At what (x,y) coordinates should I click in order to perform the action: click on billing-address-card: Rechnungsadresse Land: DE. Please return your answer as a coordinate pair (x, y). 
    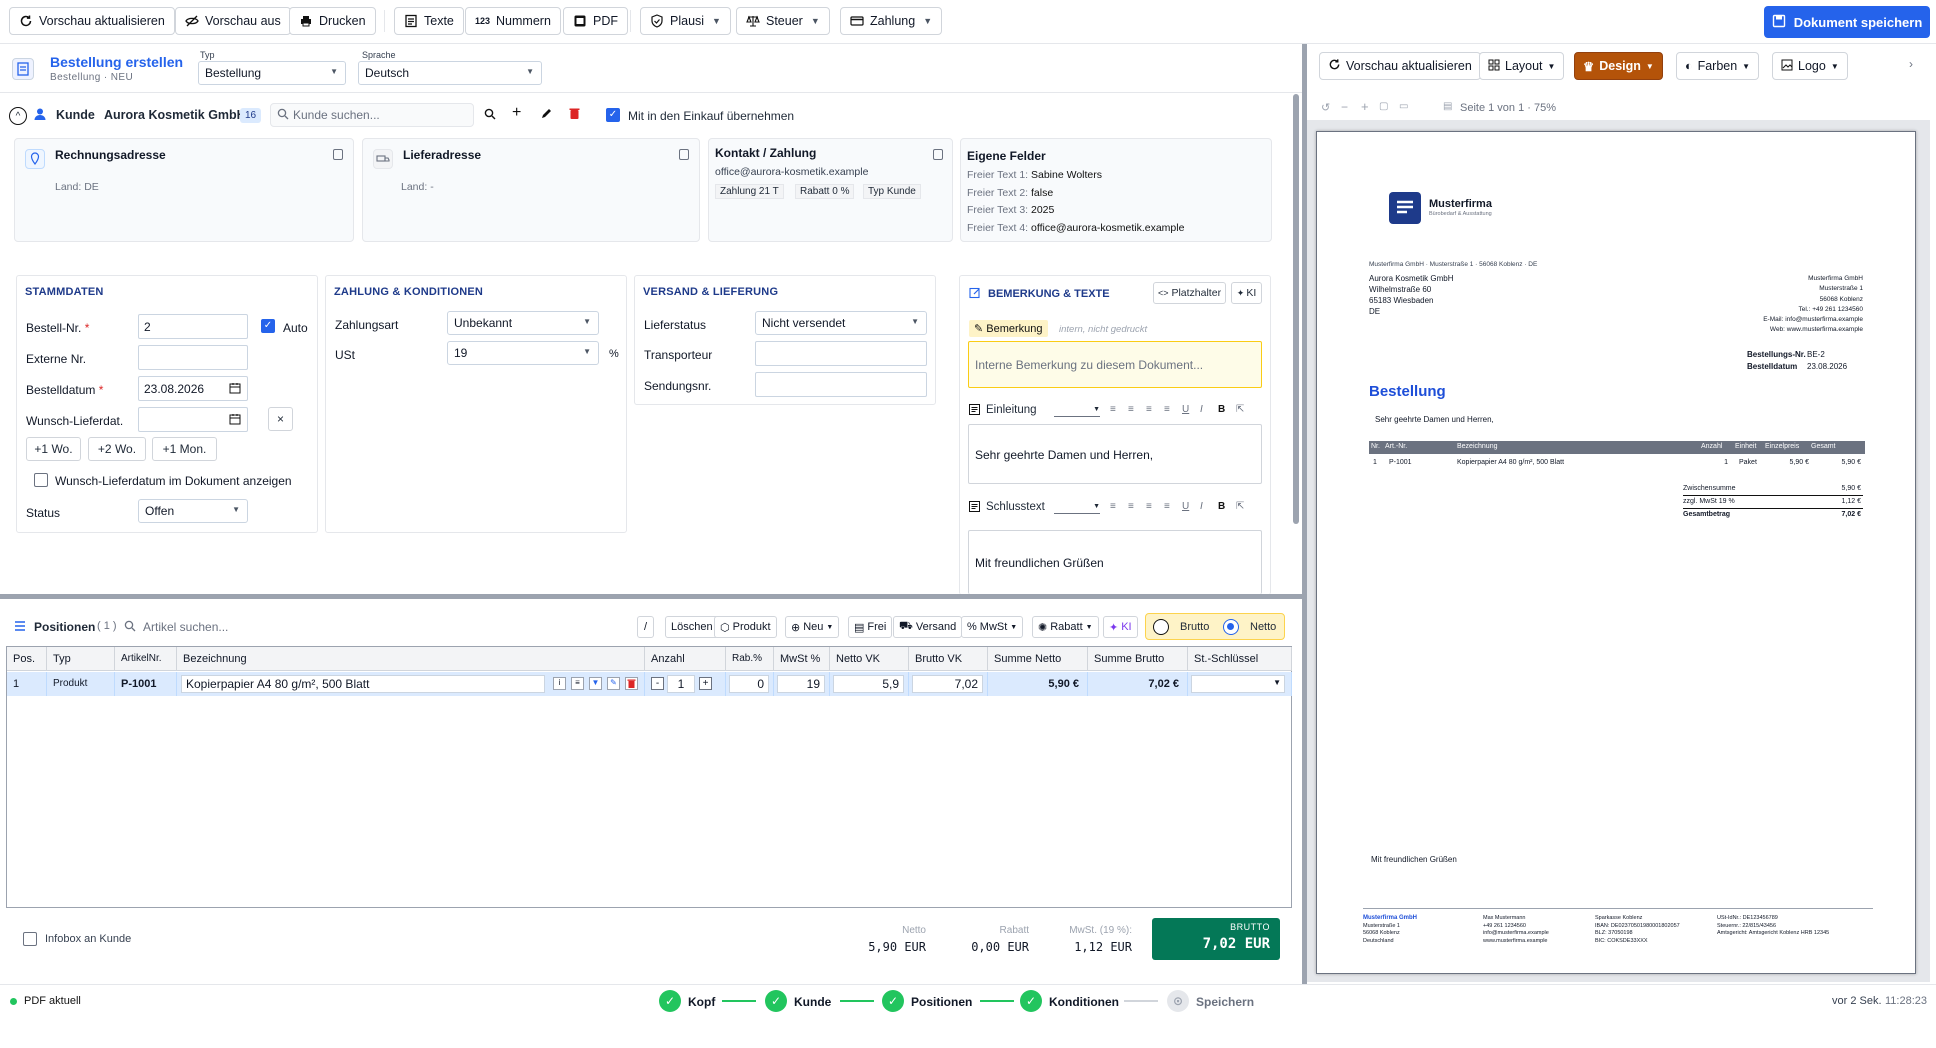
    Looking at the image, I should click on (184, 190).